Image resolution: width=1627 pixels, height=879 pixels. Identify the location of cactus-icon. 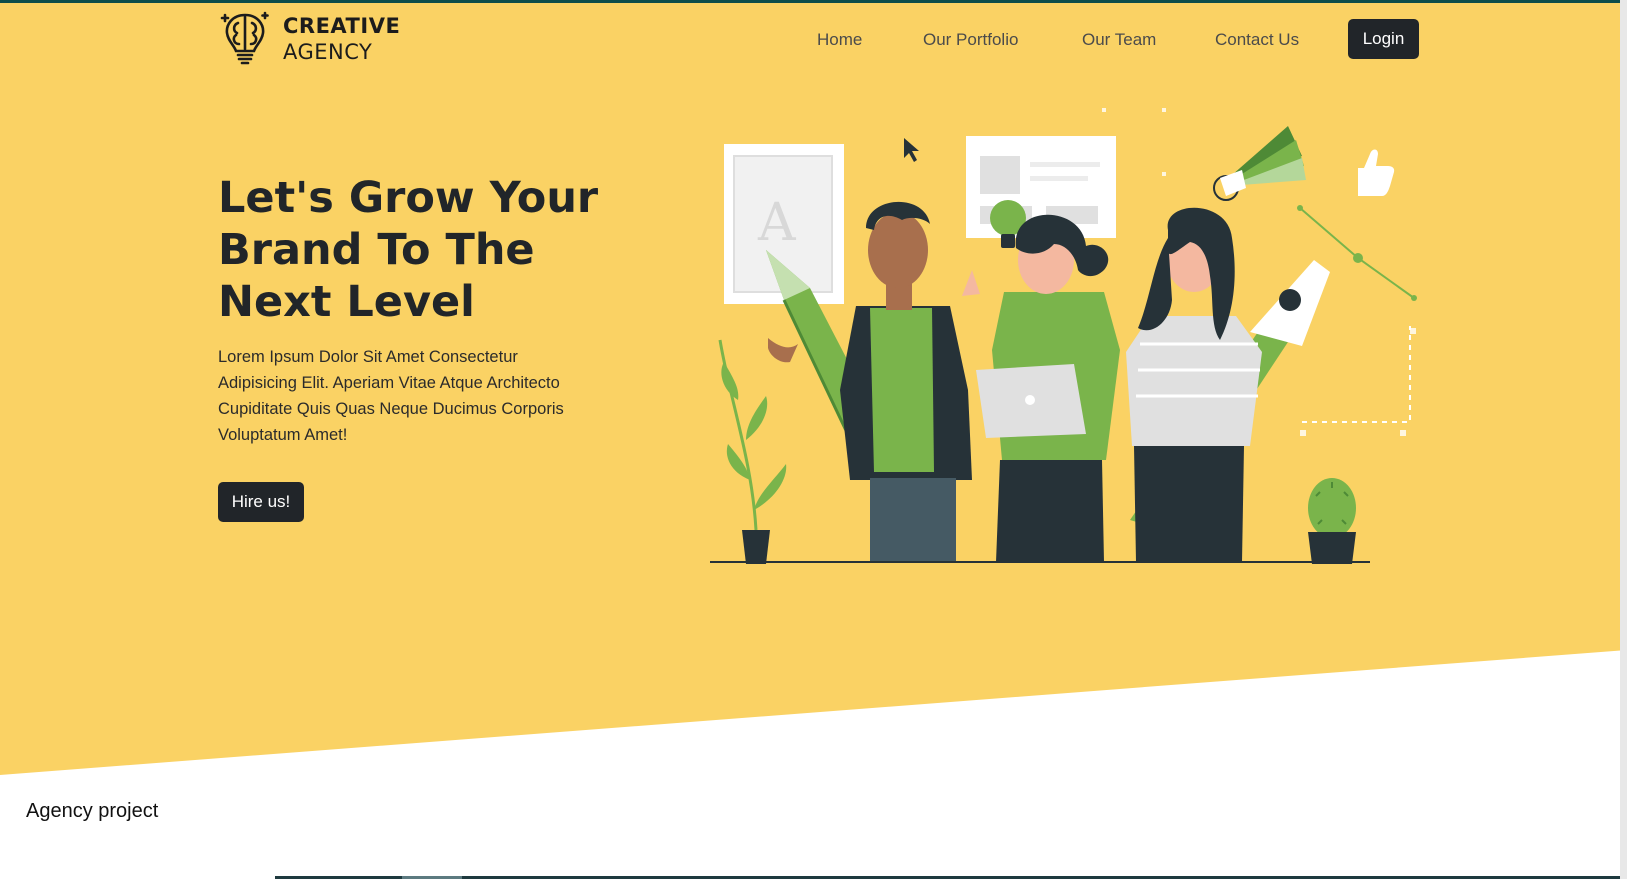
(1332, 521).